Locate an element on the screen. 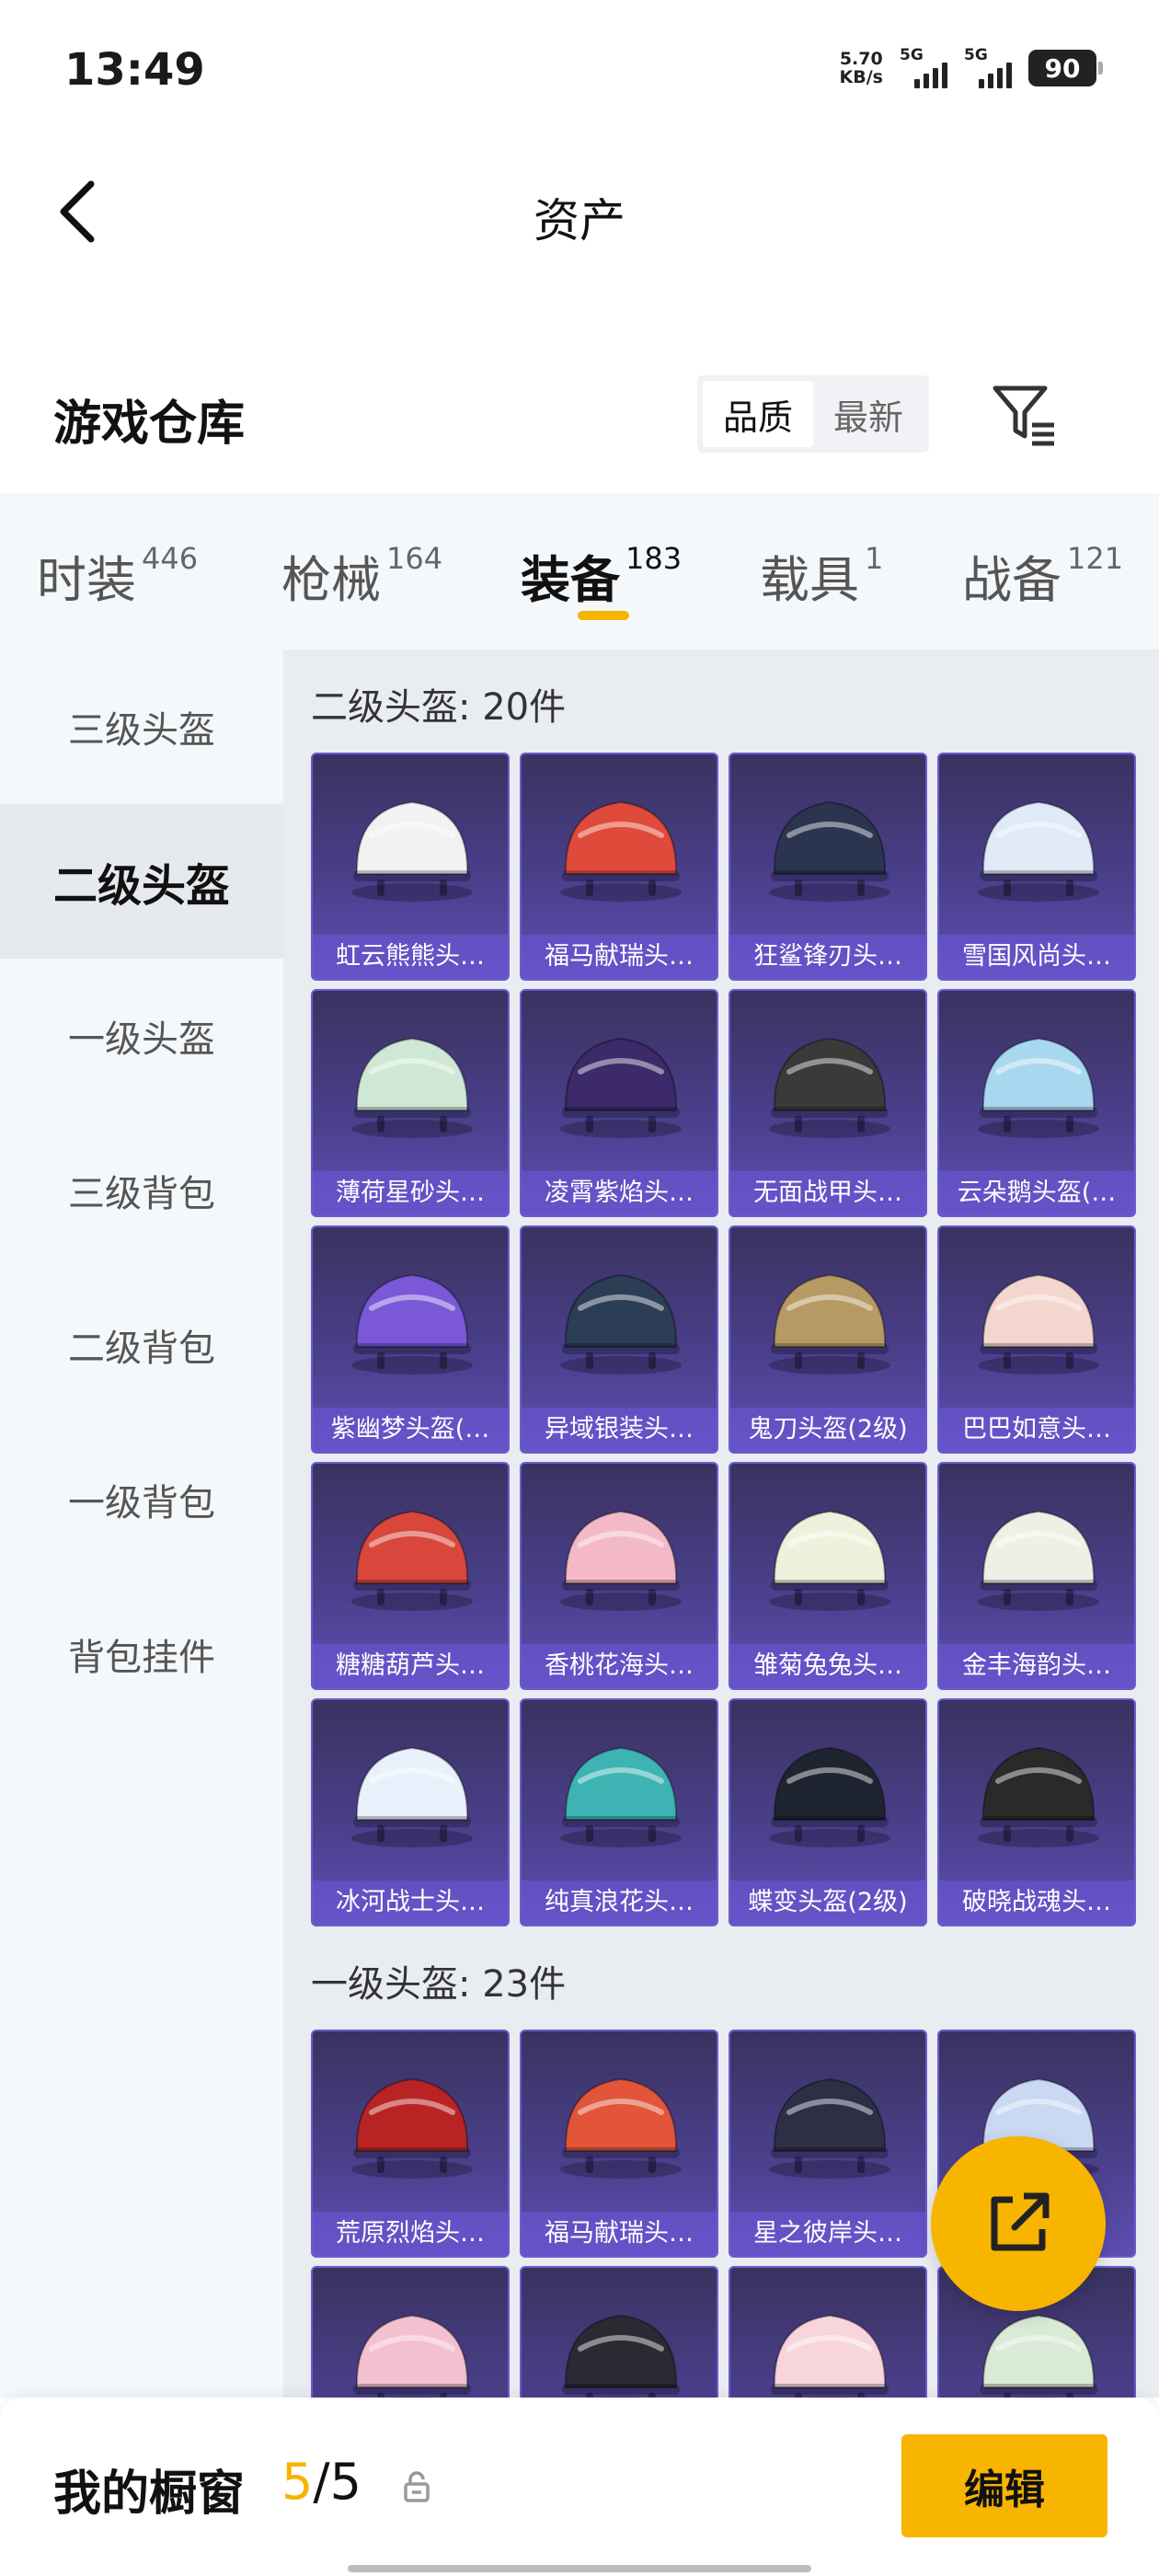  tab-label: 战备 is located at coordinates (1011, 580).